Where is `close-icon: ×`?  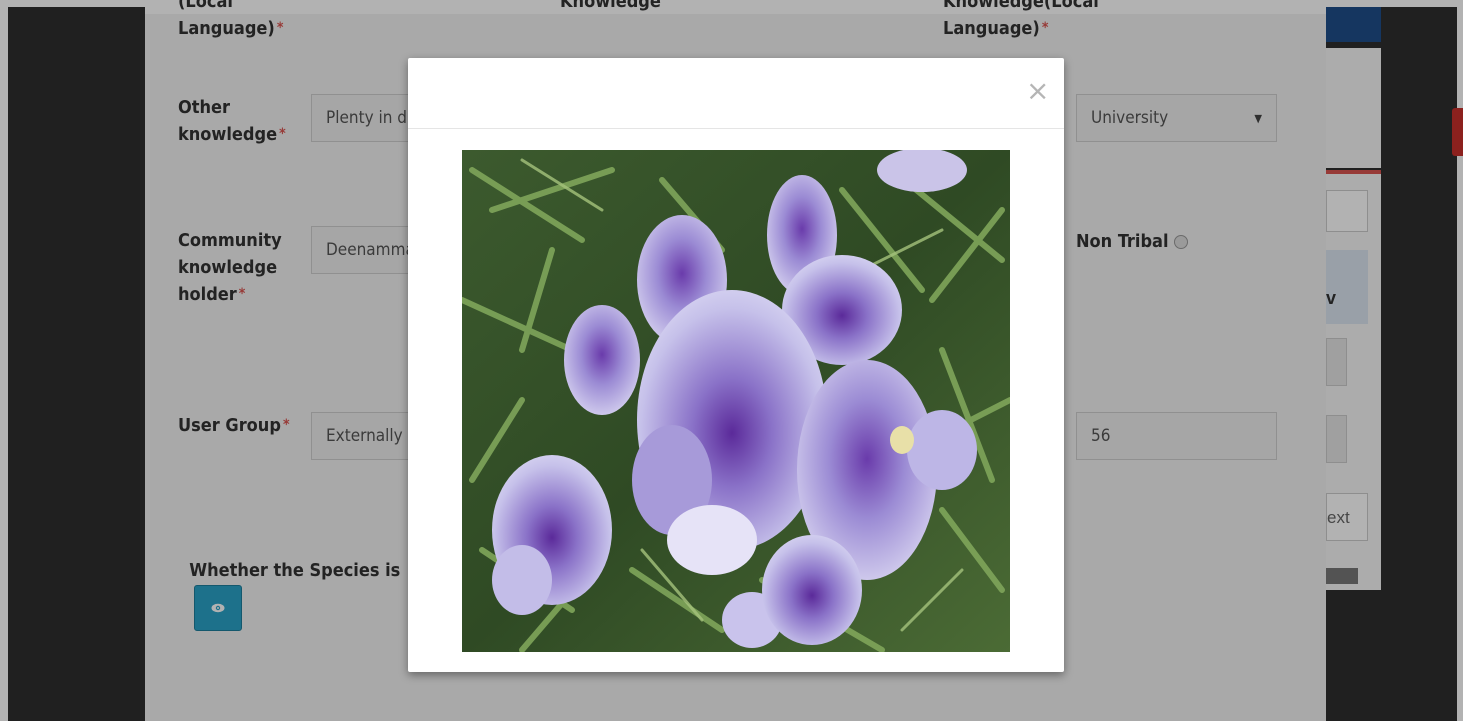
close-icon: × is located at coordinates (1037, 91).